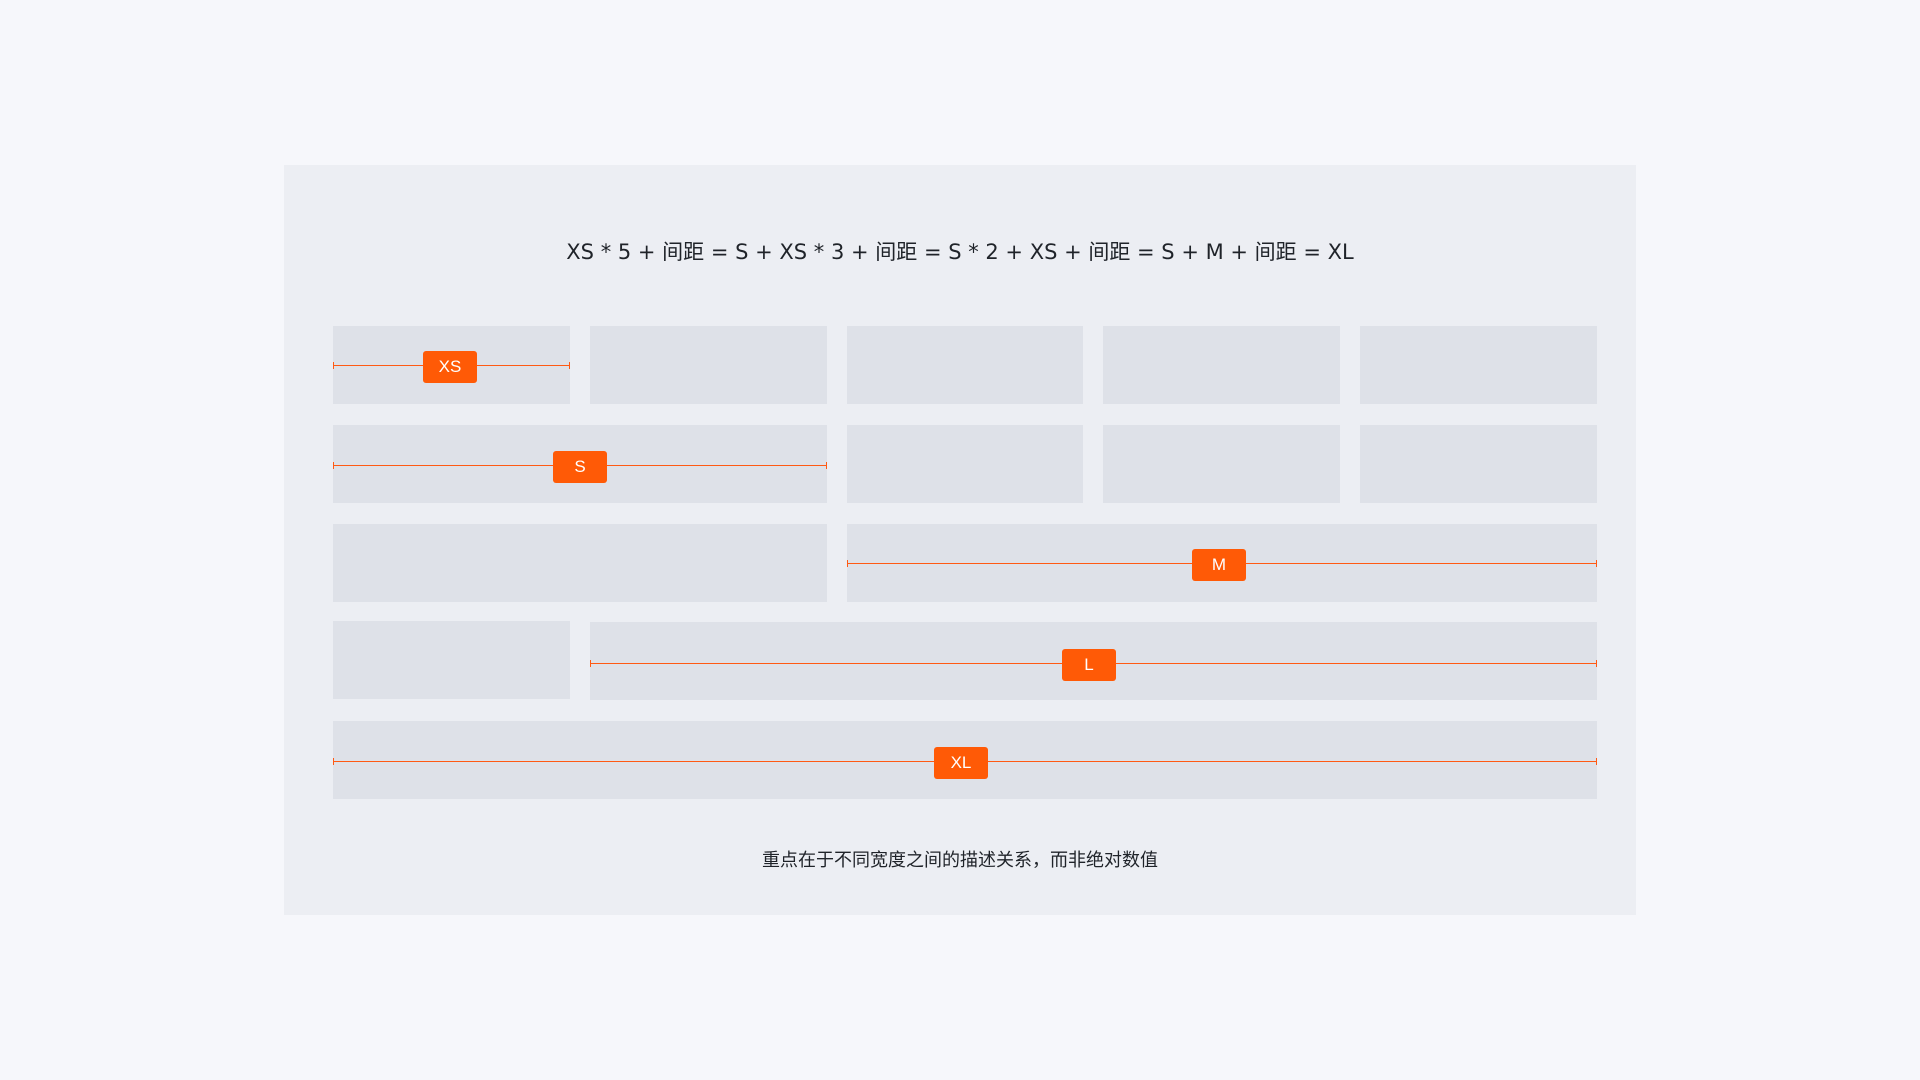  I want to click on l-label: L, so click(1089, 665).